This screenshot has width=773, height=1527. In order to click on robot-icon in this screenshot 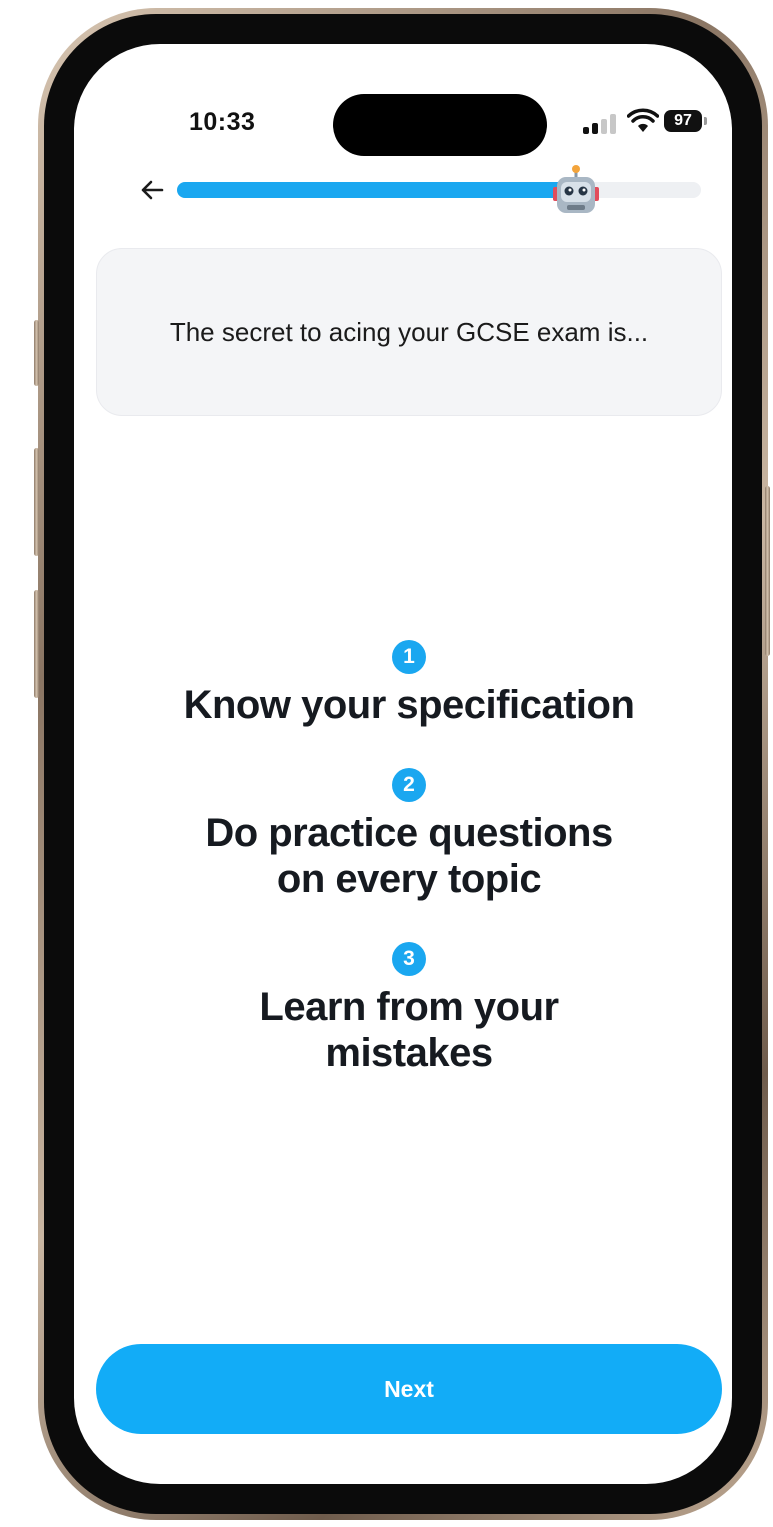, I will do `click(576, 189)`.